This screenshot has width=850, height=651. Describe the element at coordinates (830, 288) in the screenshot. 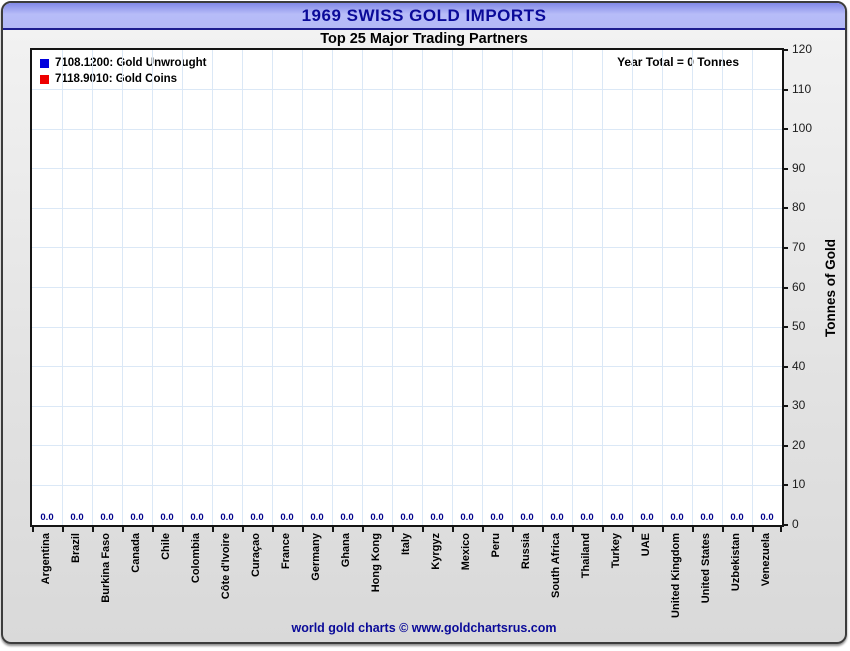

I see `y-axis-title: Tonnes of Gold` at that location.